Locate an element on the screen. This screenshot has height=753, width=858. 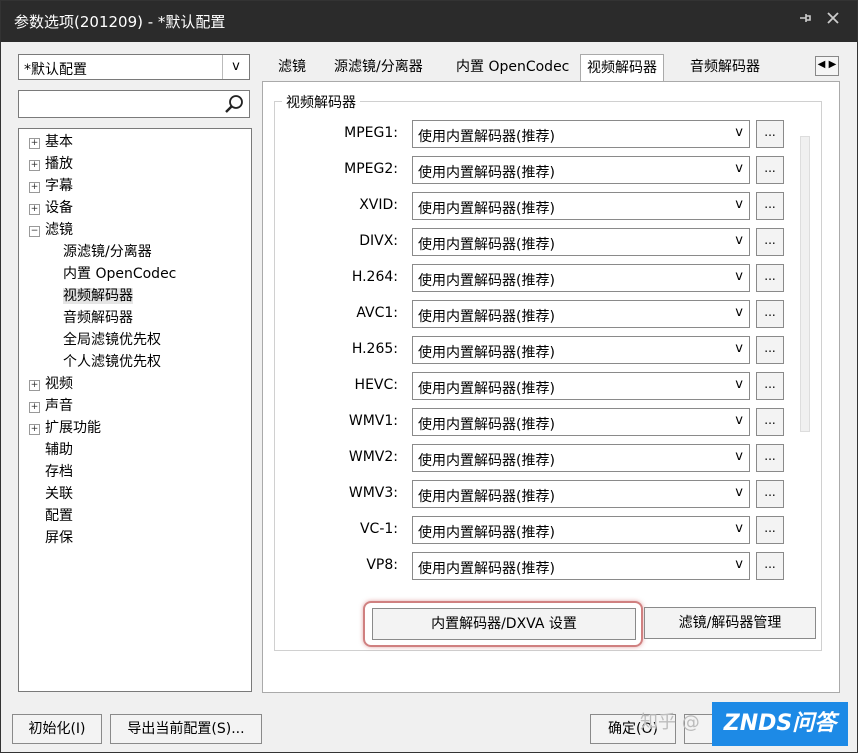
tree-item-source-filter: 源滤镜/分离器 is located at coordinates (107, 252).